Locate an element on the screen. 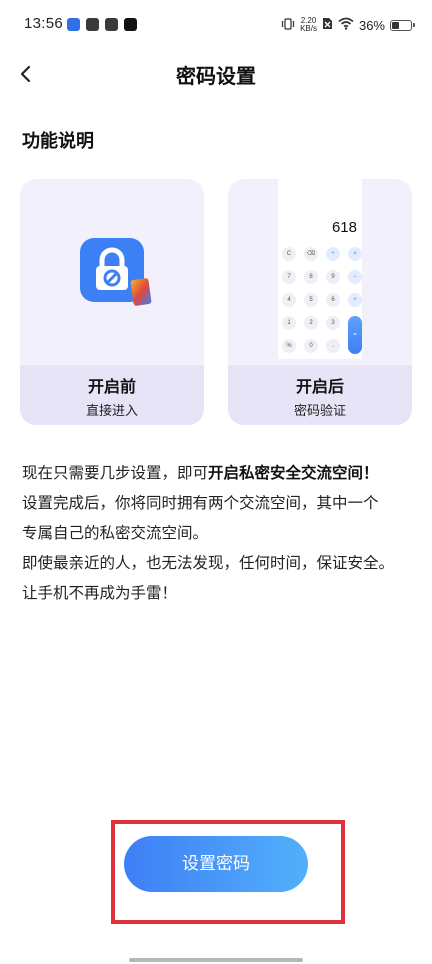 Image resolution: width=432 pixels, height=964 pixels. before-card-footer: 开启前 直接进入 is located at coordinates (112, 395).